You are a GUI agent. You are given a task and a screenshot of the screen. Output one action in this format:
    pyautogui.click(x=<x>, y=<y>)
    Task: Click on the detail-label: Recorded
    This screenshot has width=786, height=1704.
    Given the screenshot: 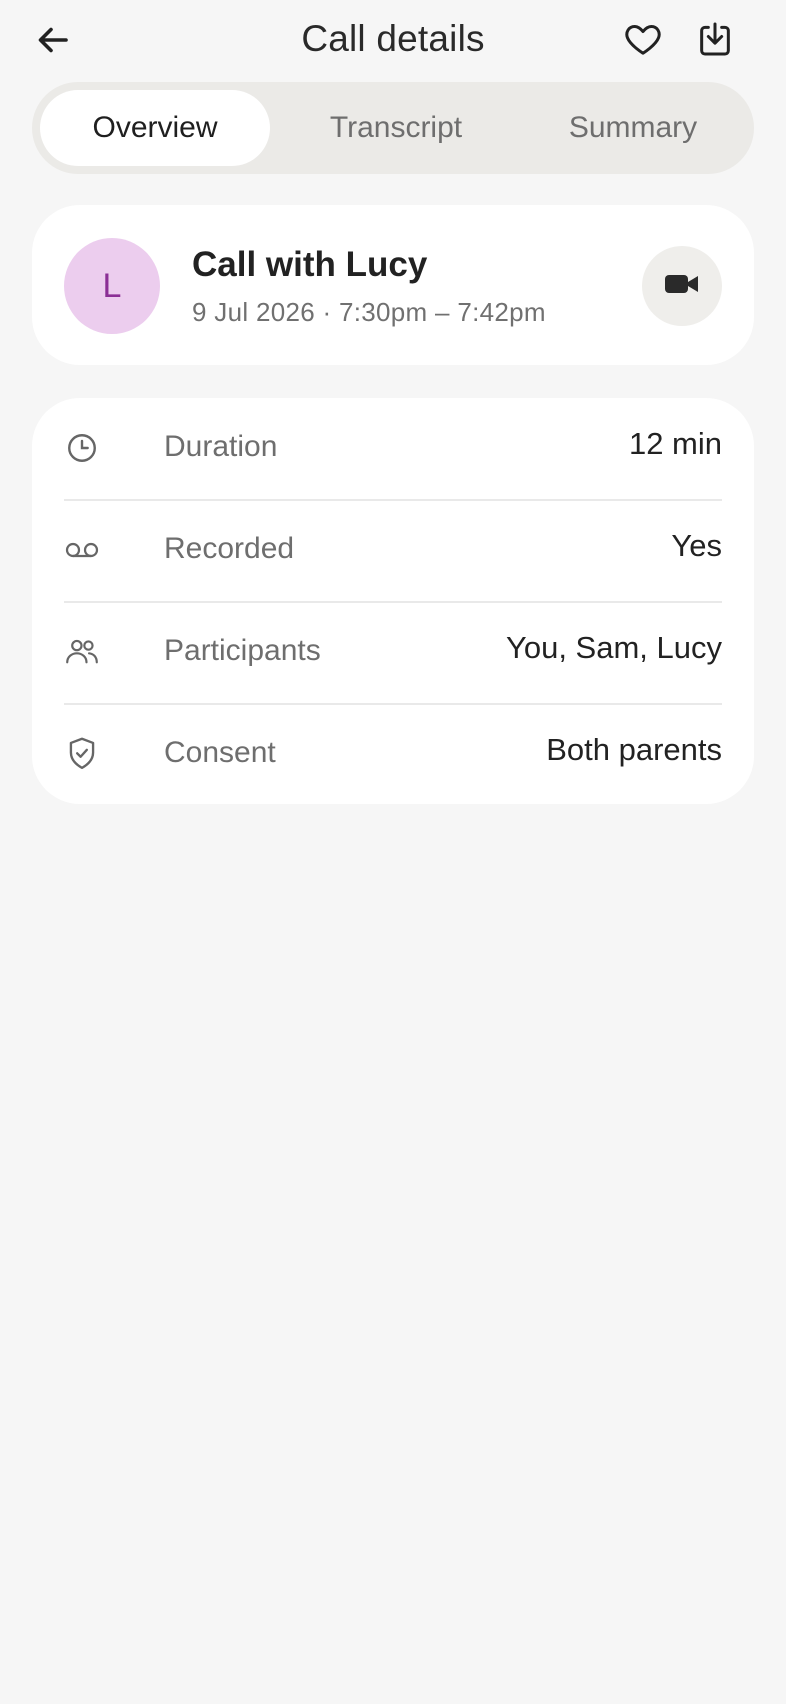 What is the action you would take?
    pyautogui.click(x=229, y=548)
    